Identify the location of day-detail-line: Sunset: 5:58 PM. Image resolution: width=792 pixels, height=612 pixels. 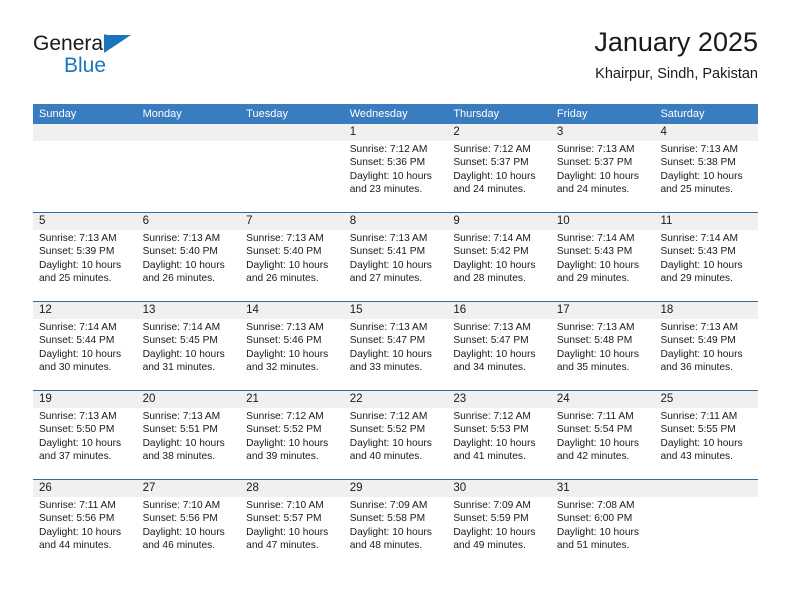
(387, 519).